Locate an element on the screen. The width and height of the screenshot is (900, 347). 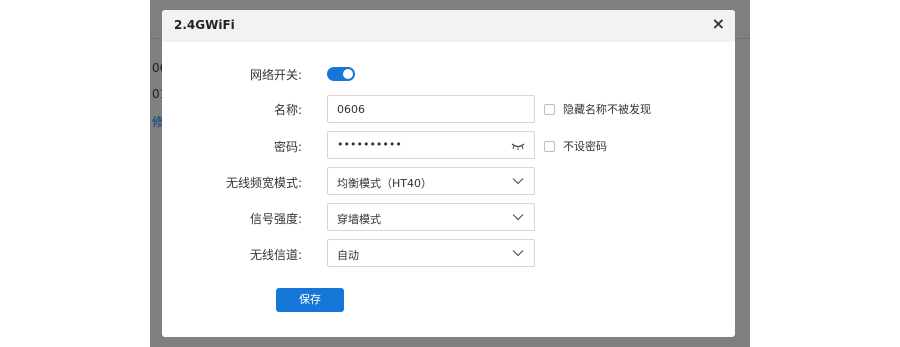
name-input: 0606 is located at coordinates (431, 109).